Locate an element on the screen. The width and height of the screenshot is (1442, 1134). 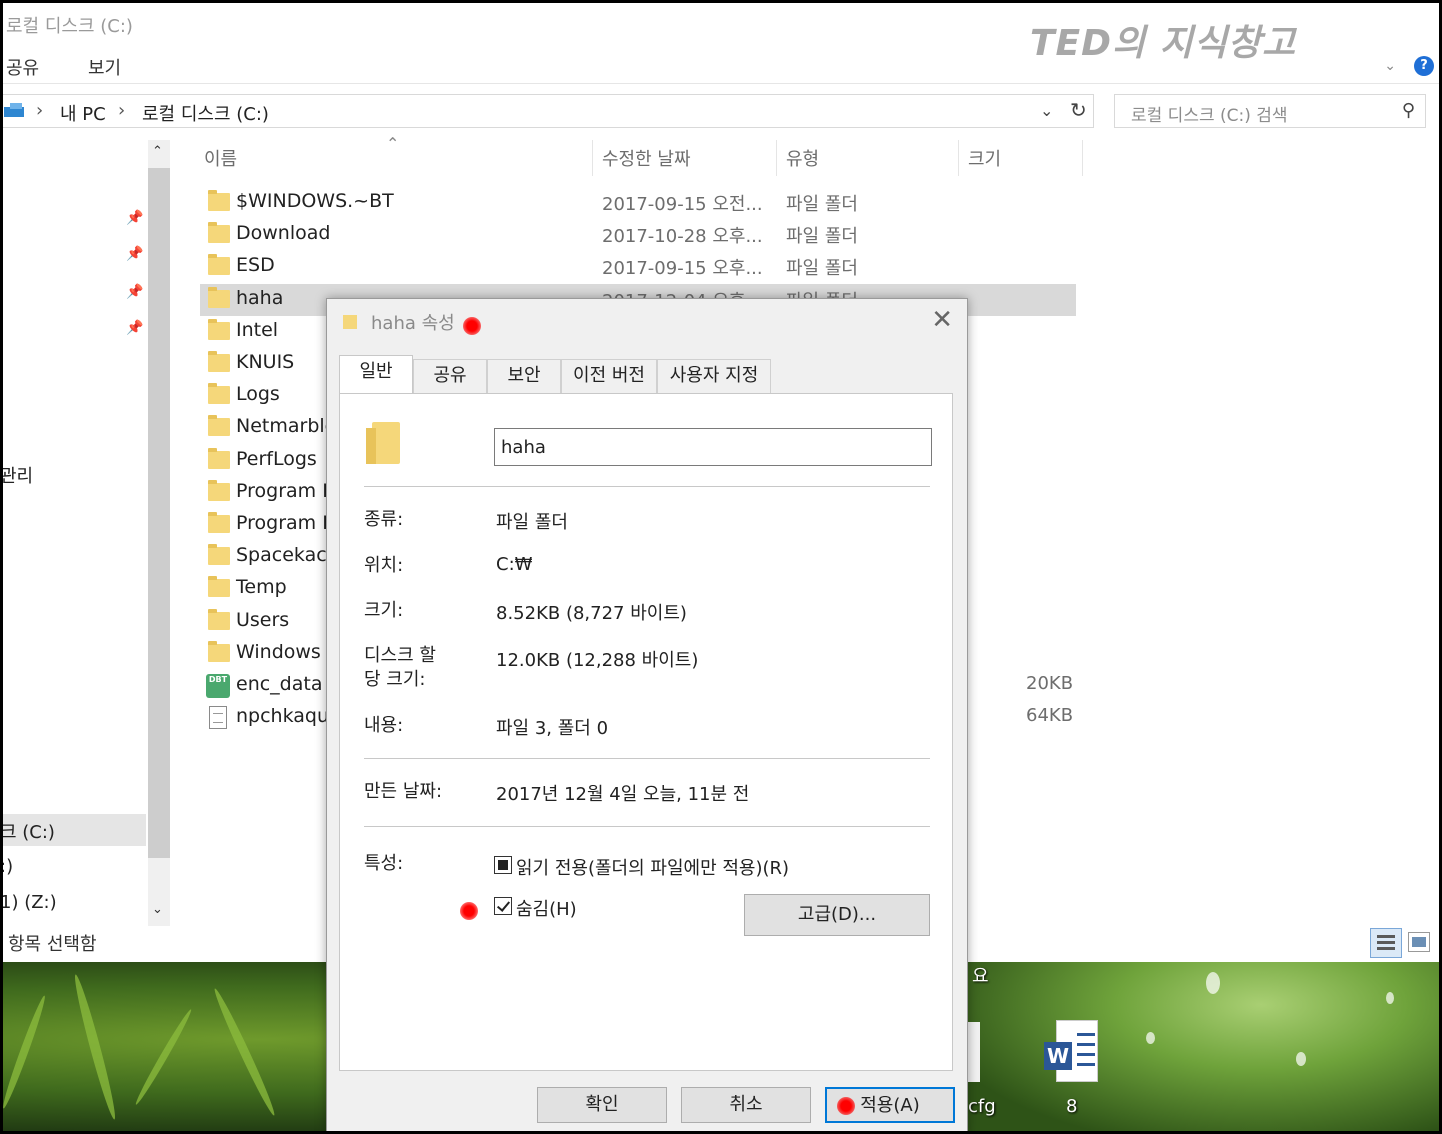
nav-item-drive: :) is located at coordinates (6, 866).